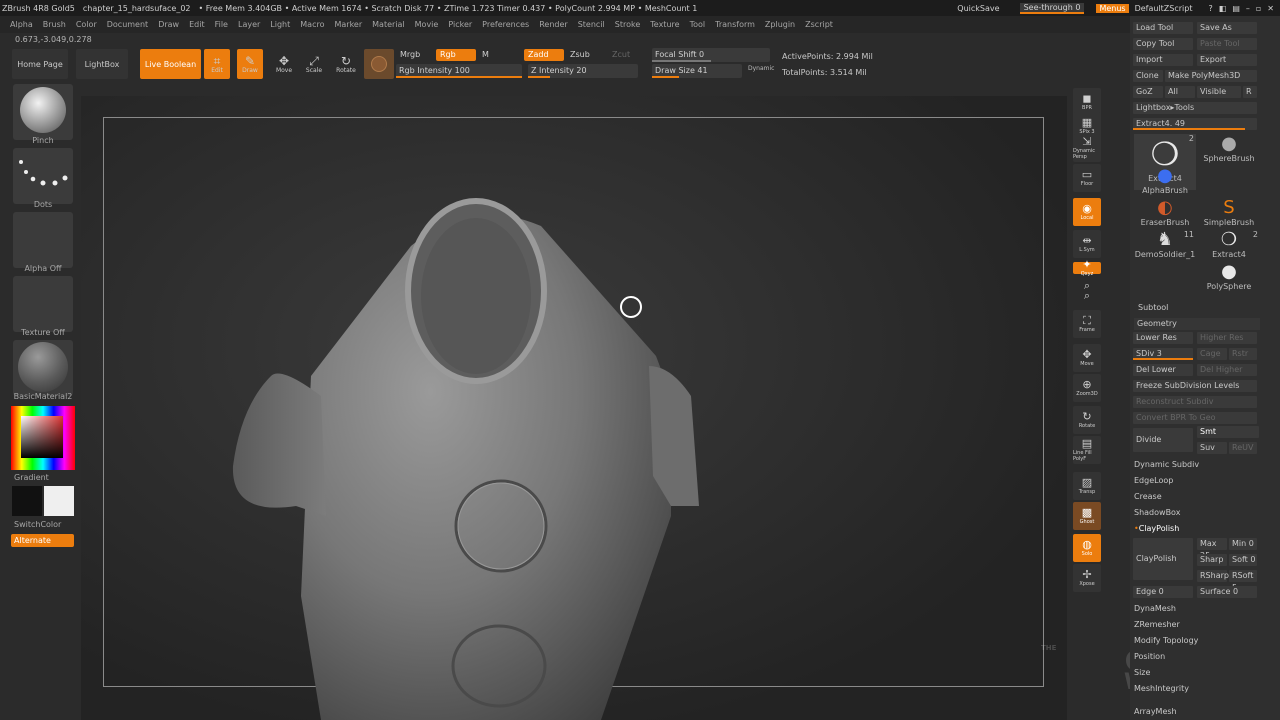 This screenshot has height=720, width=1280. Describe the element at coordinates (1148, 497) in the screenshot. I see `crease-header: Crease` at that location.